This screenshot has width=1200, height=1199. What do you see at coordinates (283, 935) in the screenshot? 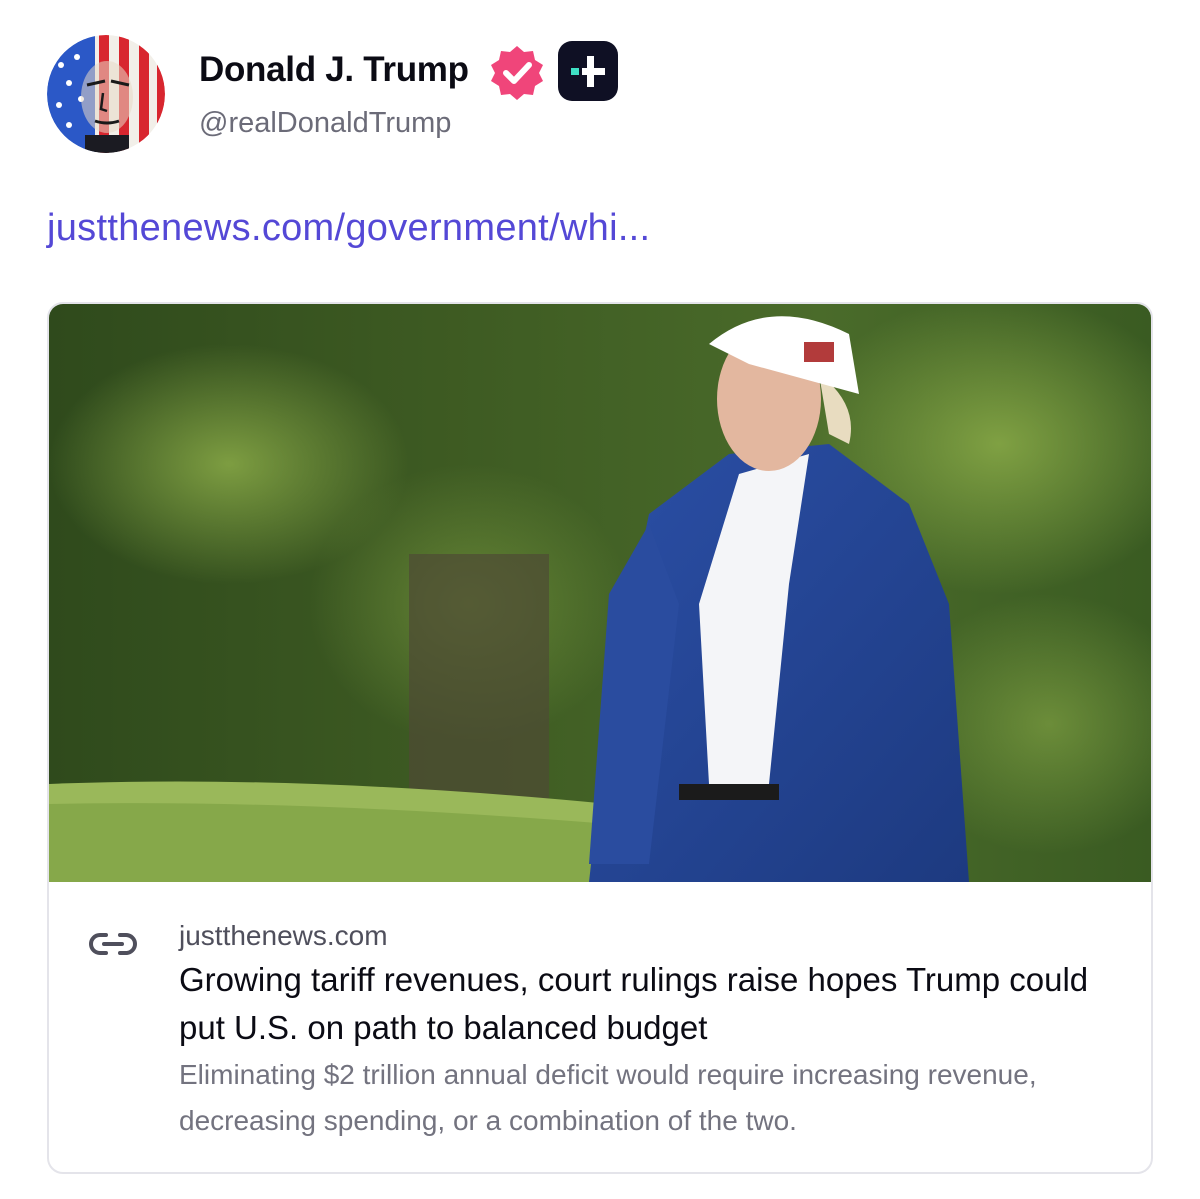
I see `card-domain: justthenews.com` at bounding box center [283, 935].